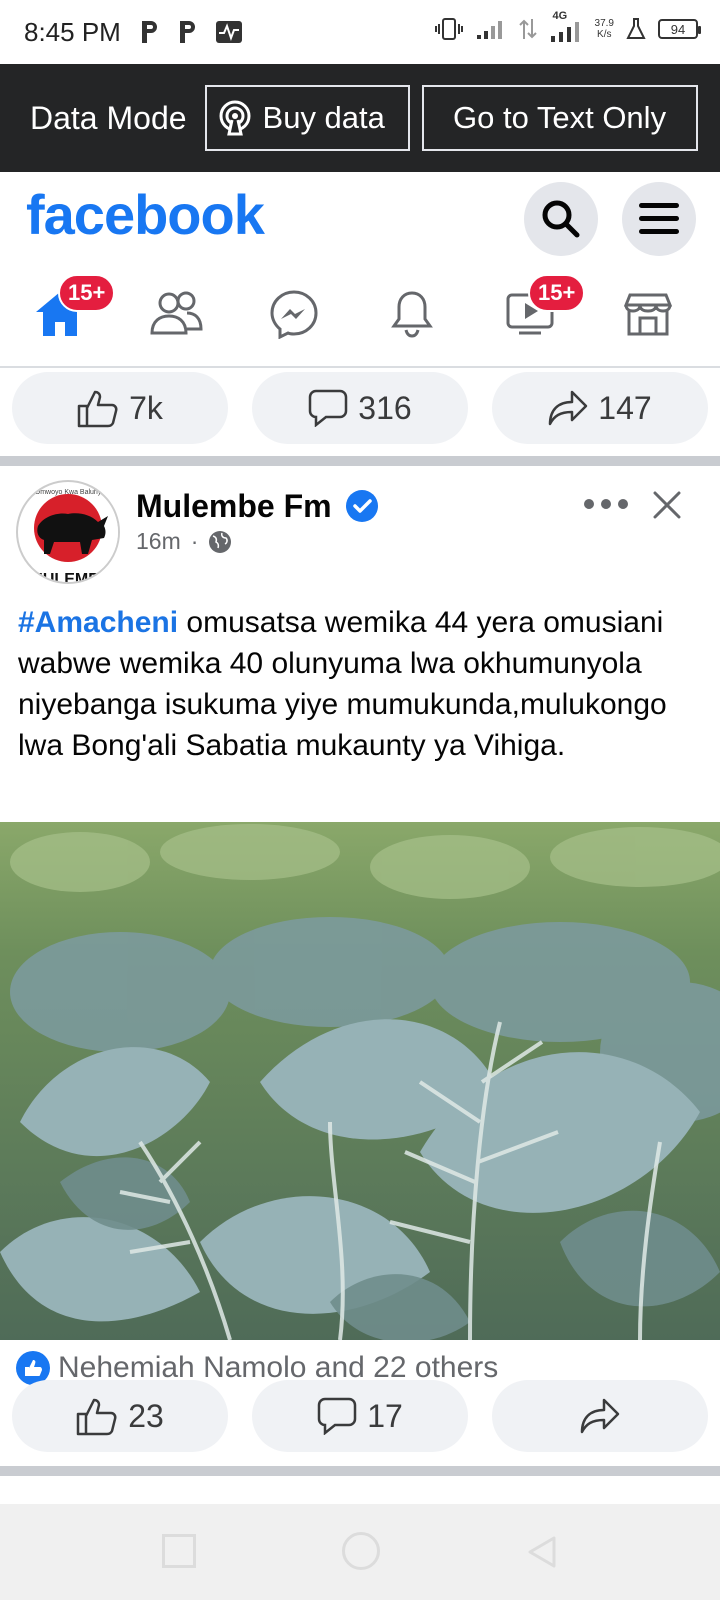 The width and height of the screenshot is (720, 1600). I want to click on post-hashtag: #Amacheni, so click(98, 622).